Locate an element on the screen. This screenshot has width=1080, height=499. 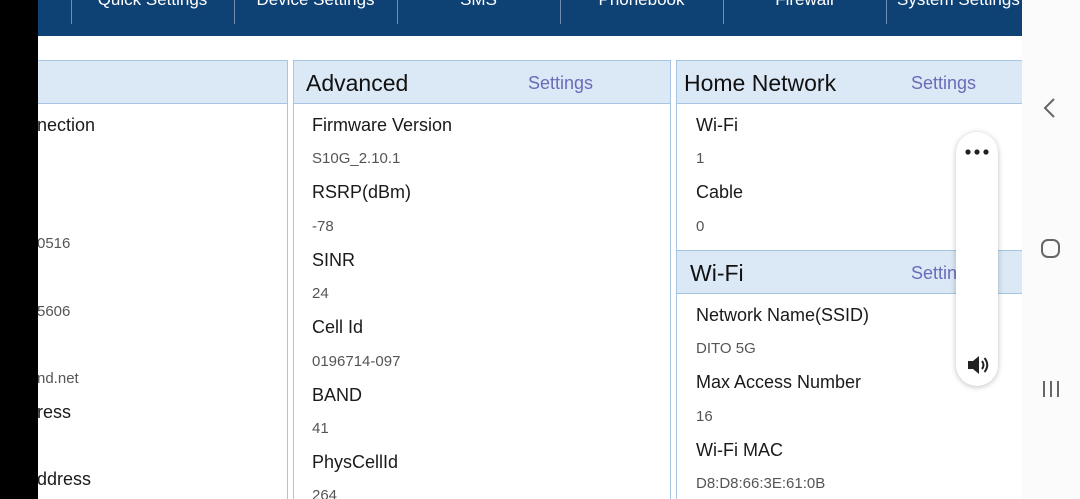
wifi-title: Wi-Fi is located at coordinates (717, 273).